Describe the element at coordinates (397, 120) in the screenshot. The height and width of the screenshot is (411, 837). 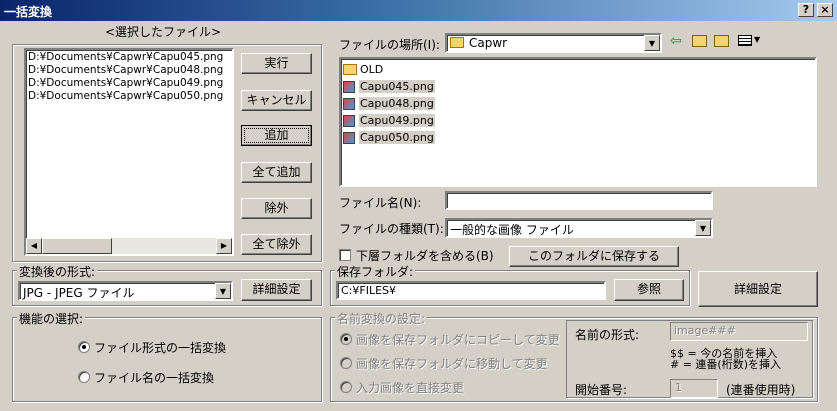
I see `item-name: Capu049.png` at that location.